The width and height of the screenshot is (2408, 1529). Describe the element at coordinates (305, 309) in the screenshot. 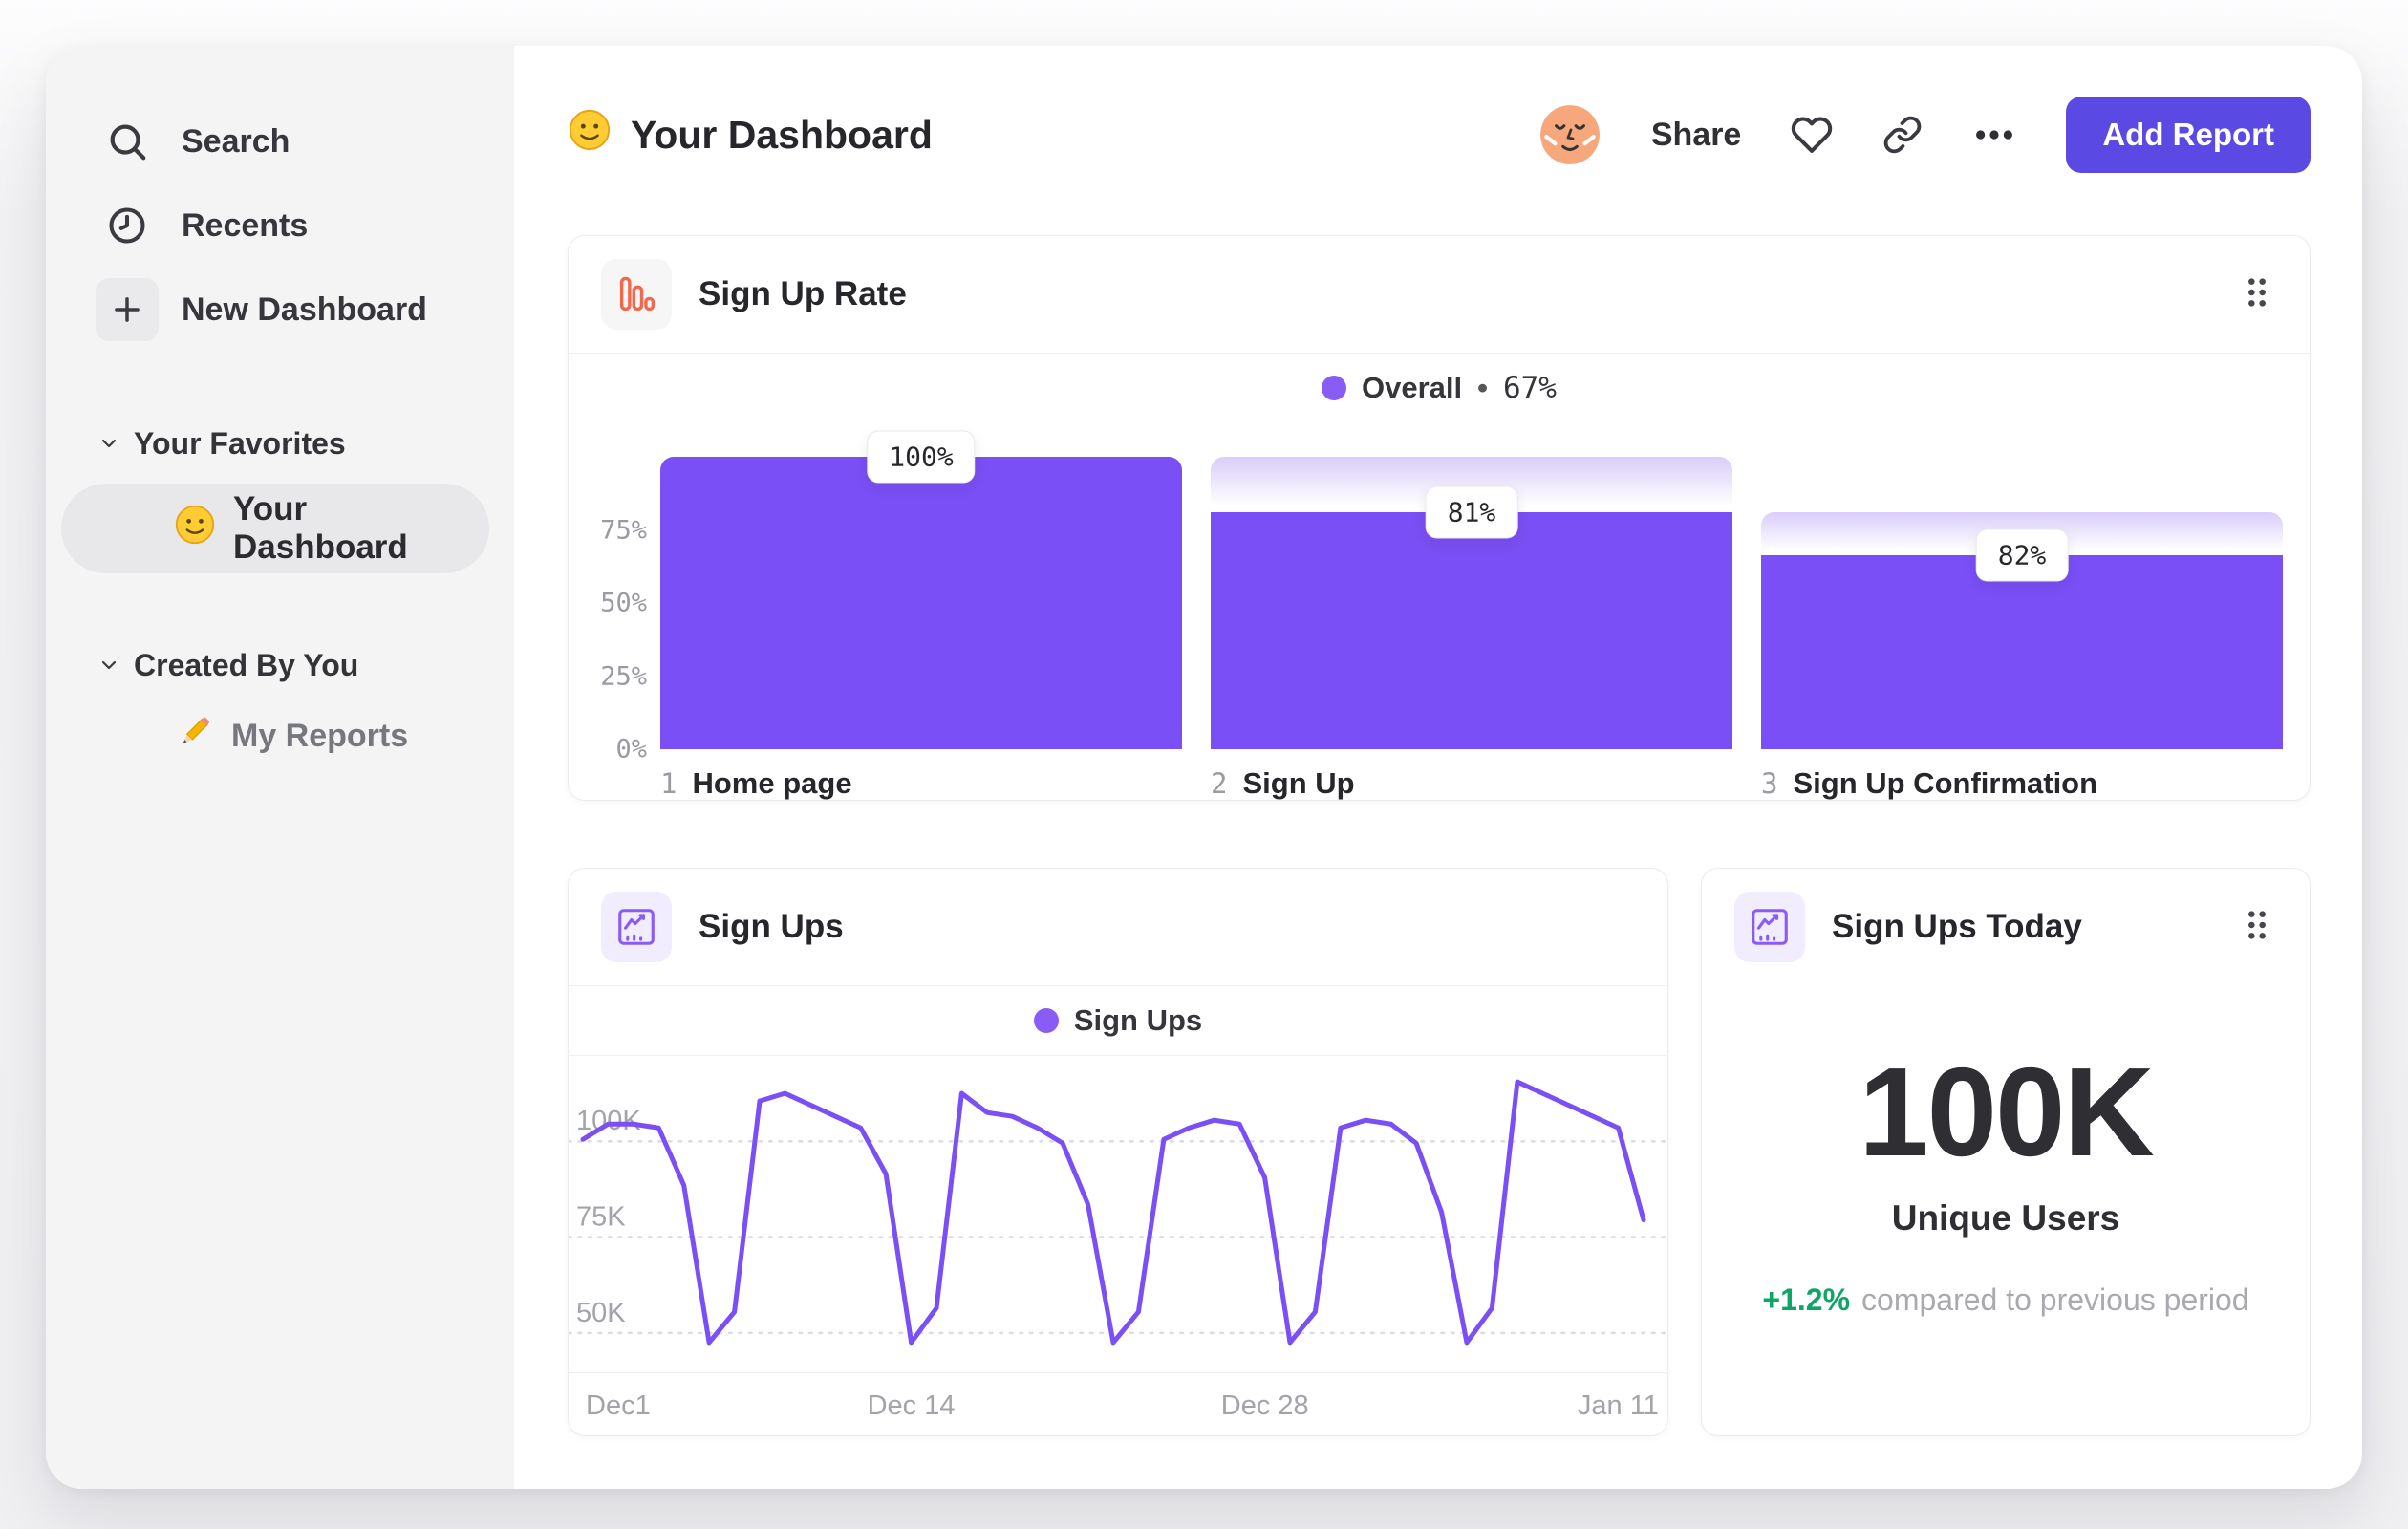

I see `sidebar-item-label: New Dashboard` at that location.